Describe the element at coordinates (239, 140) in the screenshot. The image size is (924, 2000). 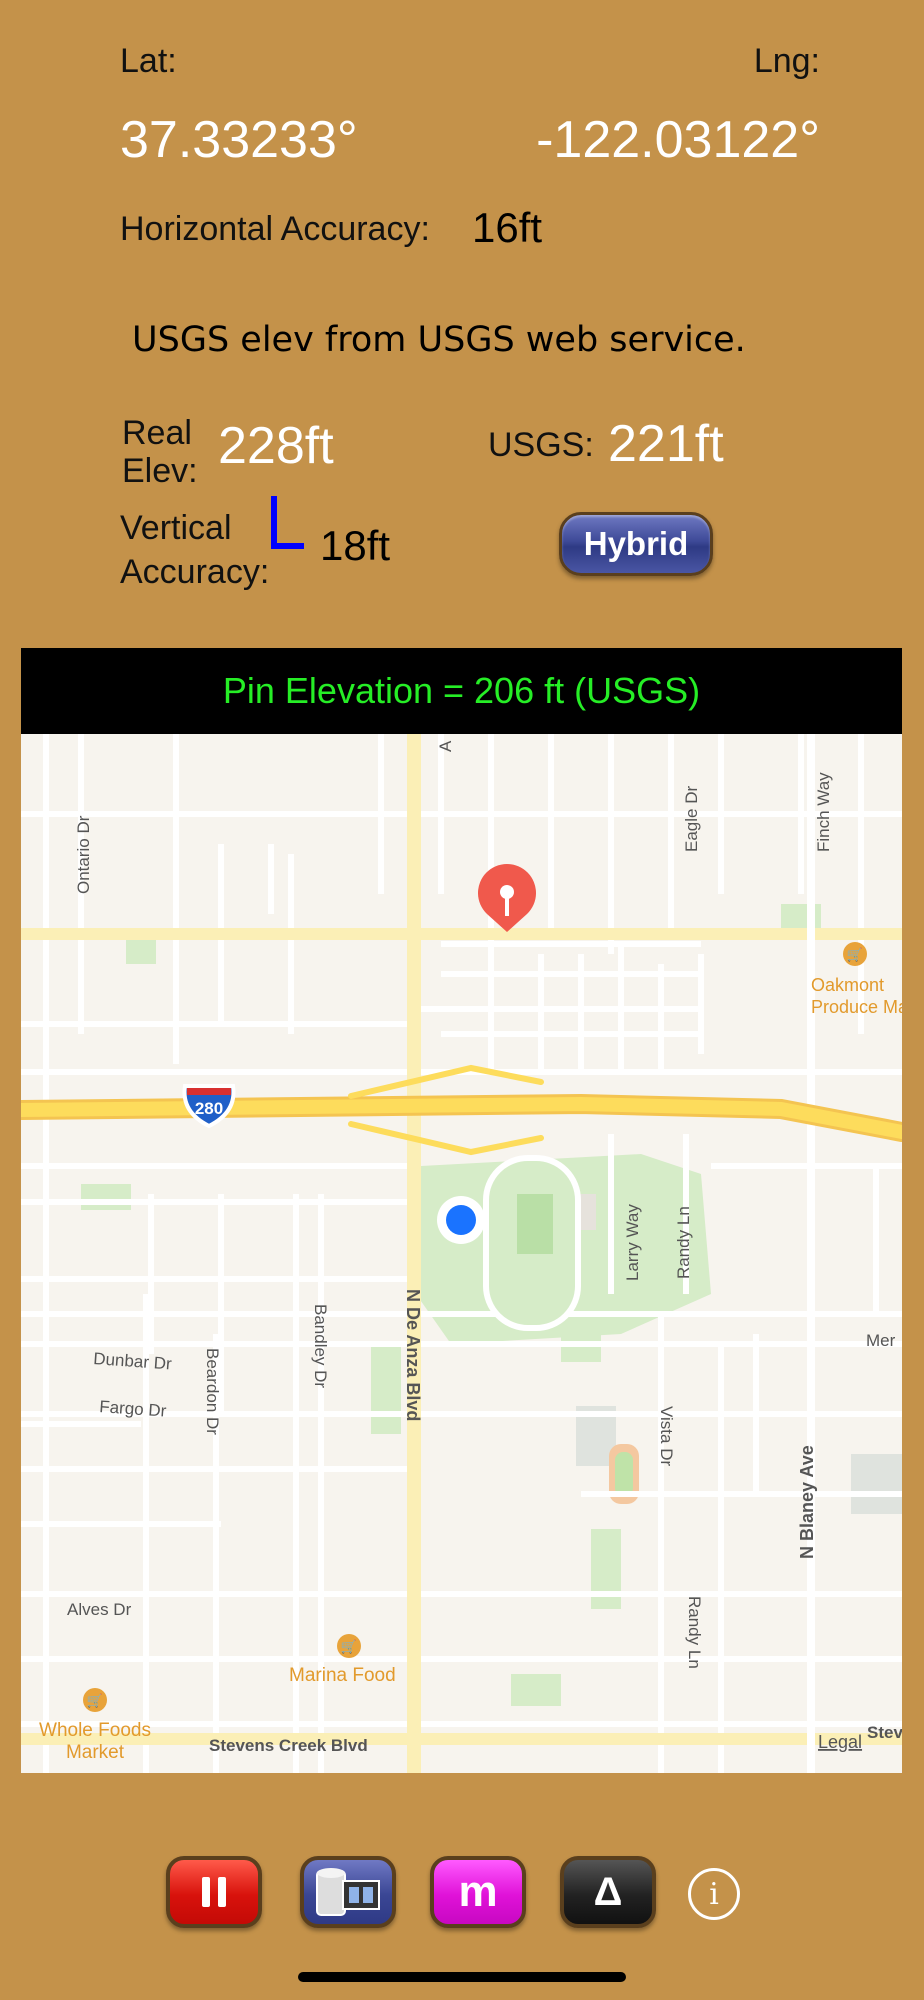
I see `lat-value: 37.33233°` at that location.